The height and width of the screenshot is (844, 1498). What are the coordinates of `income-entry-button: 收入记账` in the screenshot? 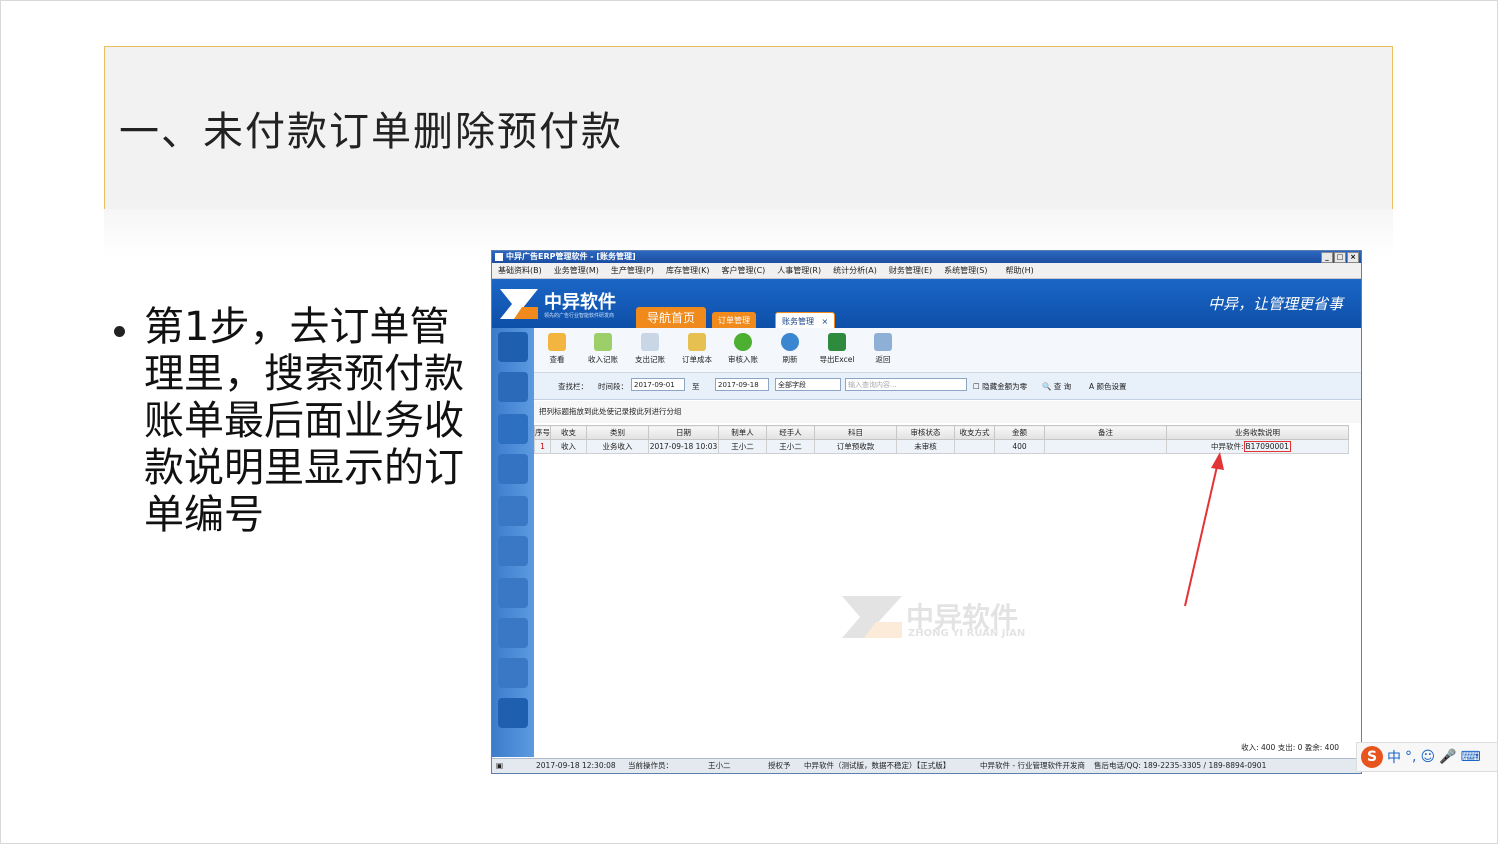 It's located at (603, 347).